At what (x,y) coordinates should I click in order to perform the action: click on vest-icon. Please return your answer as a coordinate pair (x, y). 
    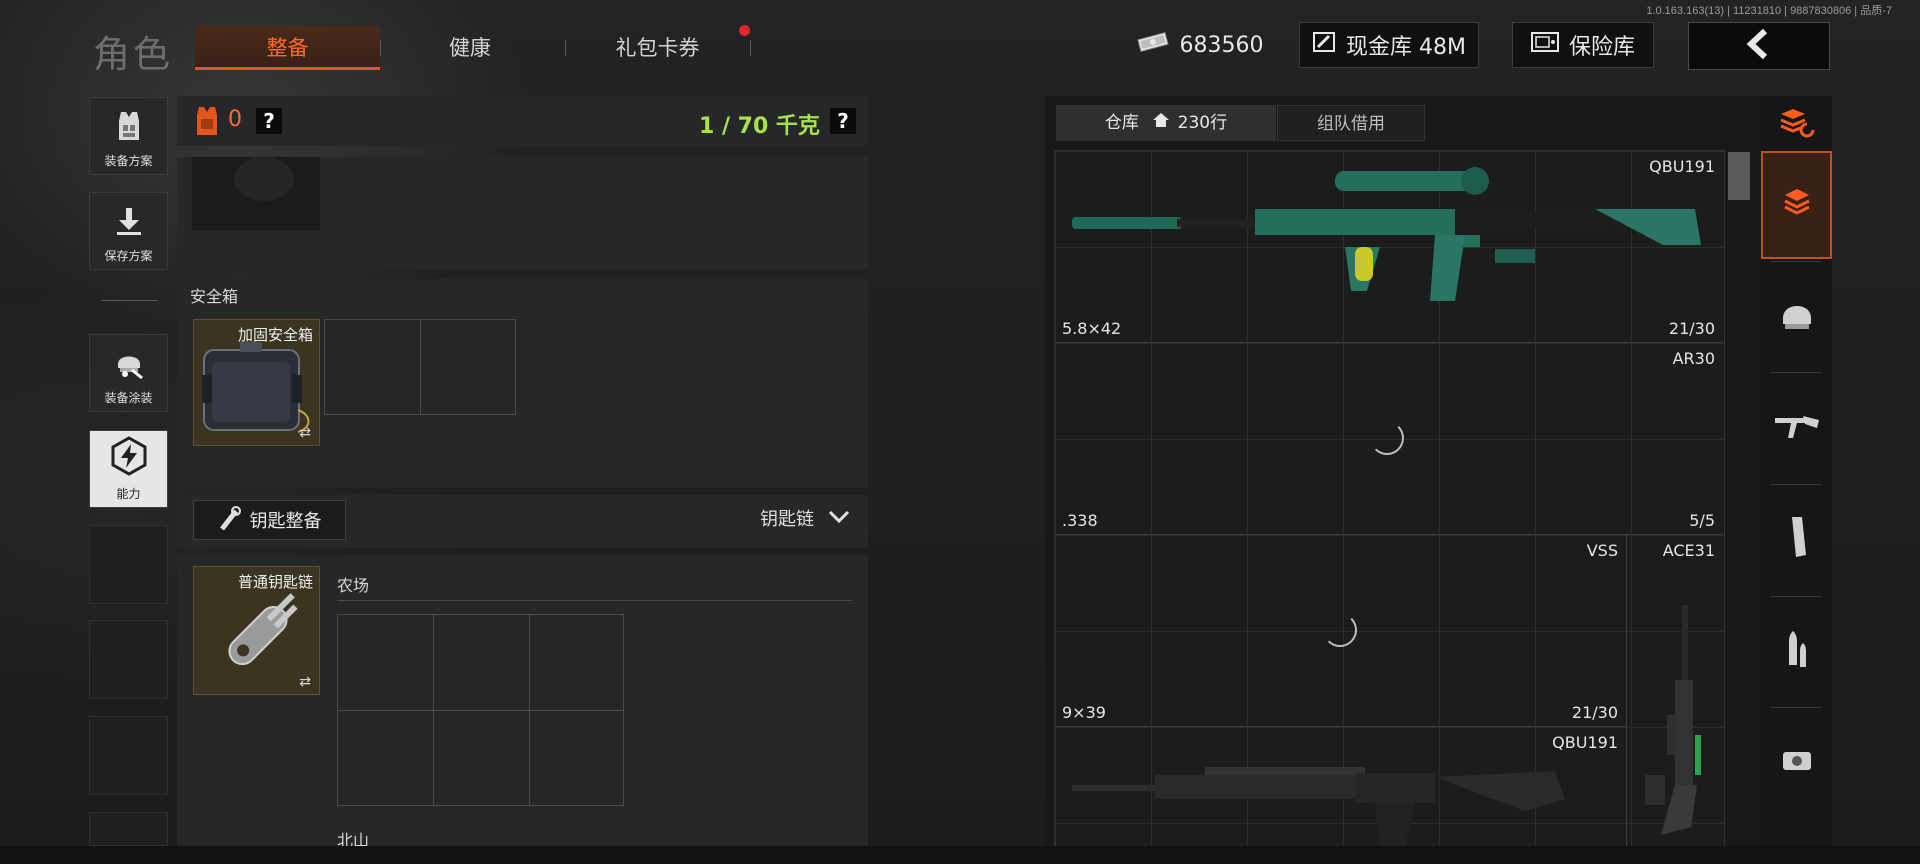
    Looking at the image, I should click on (129, 127).